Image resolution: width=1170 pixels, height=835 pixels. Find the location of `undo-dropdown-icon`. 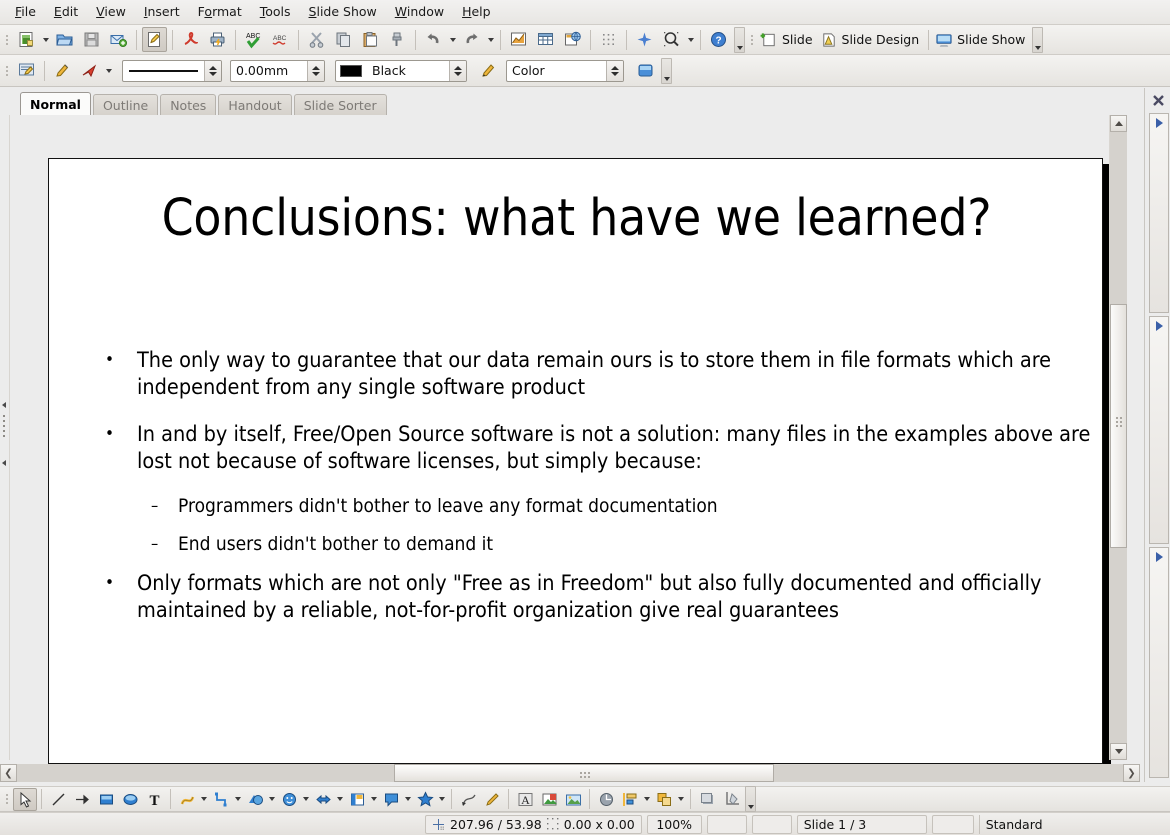

undo-dropdown-icon is located at coordinates (452, 39).